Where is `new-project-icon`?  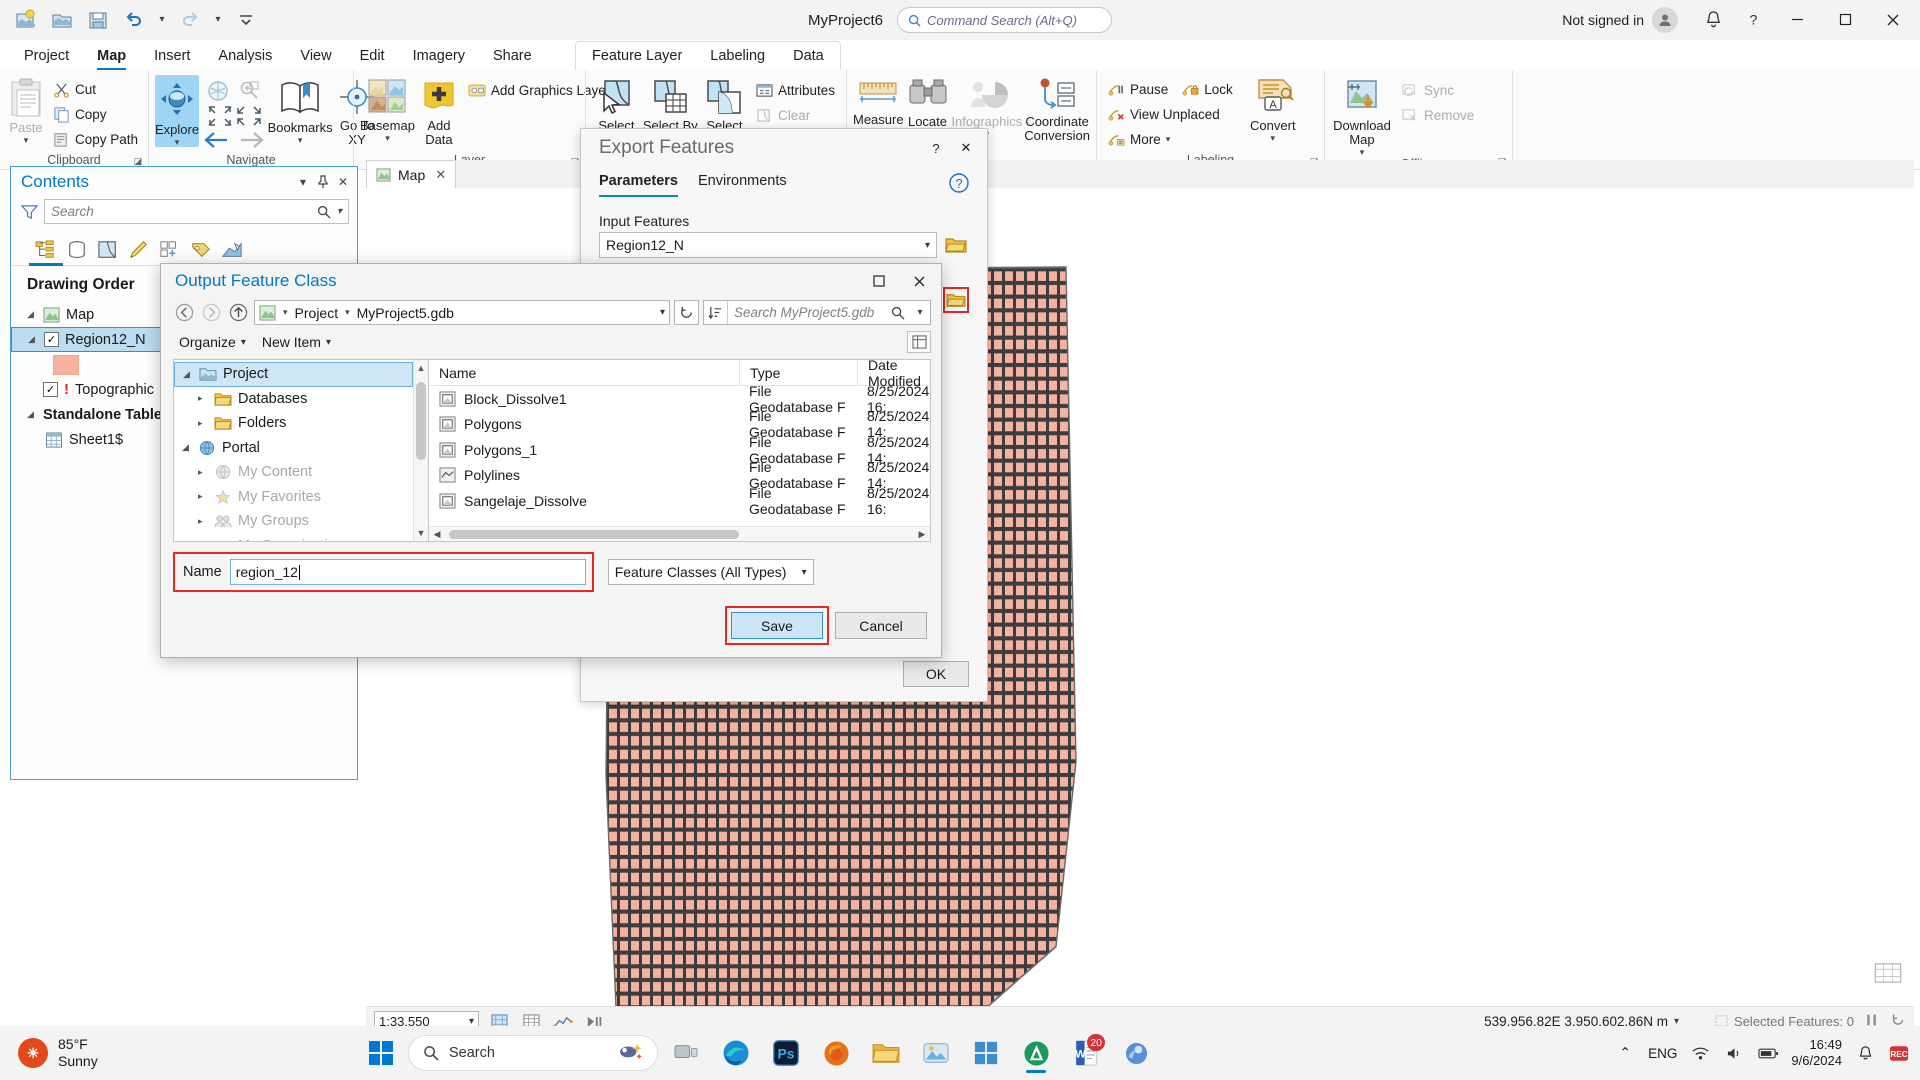 new-project-icon is located at coordinates (26, 20).